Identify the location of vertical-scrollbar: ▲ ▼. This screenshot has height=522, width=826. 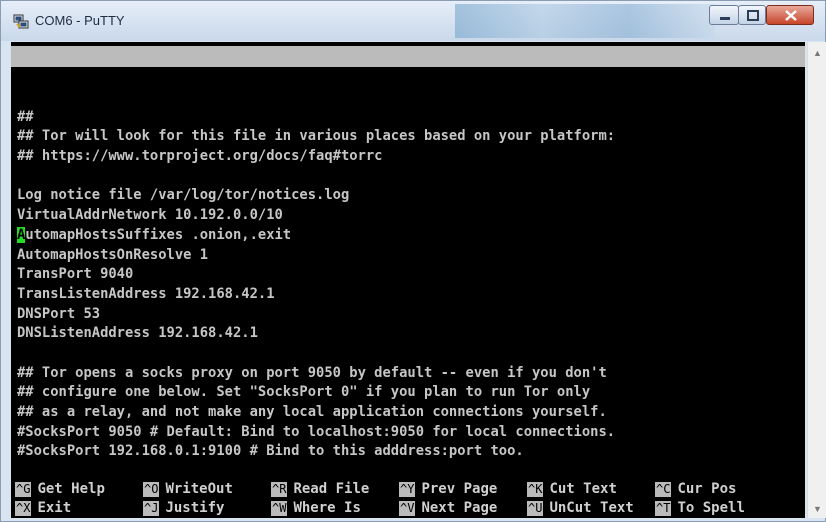
(816, 280).